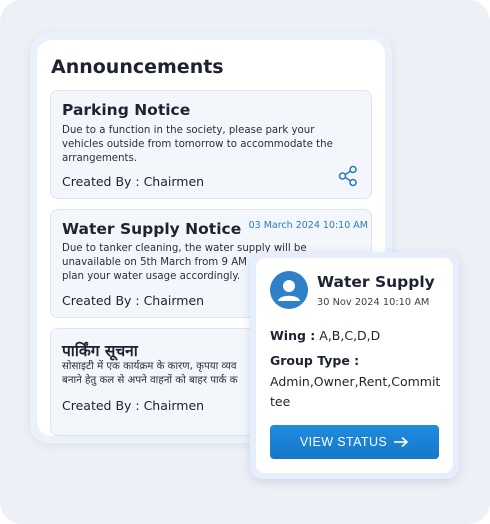  I want to click on wing-label: Wing :, so click(293, 335).